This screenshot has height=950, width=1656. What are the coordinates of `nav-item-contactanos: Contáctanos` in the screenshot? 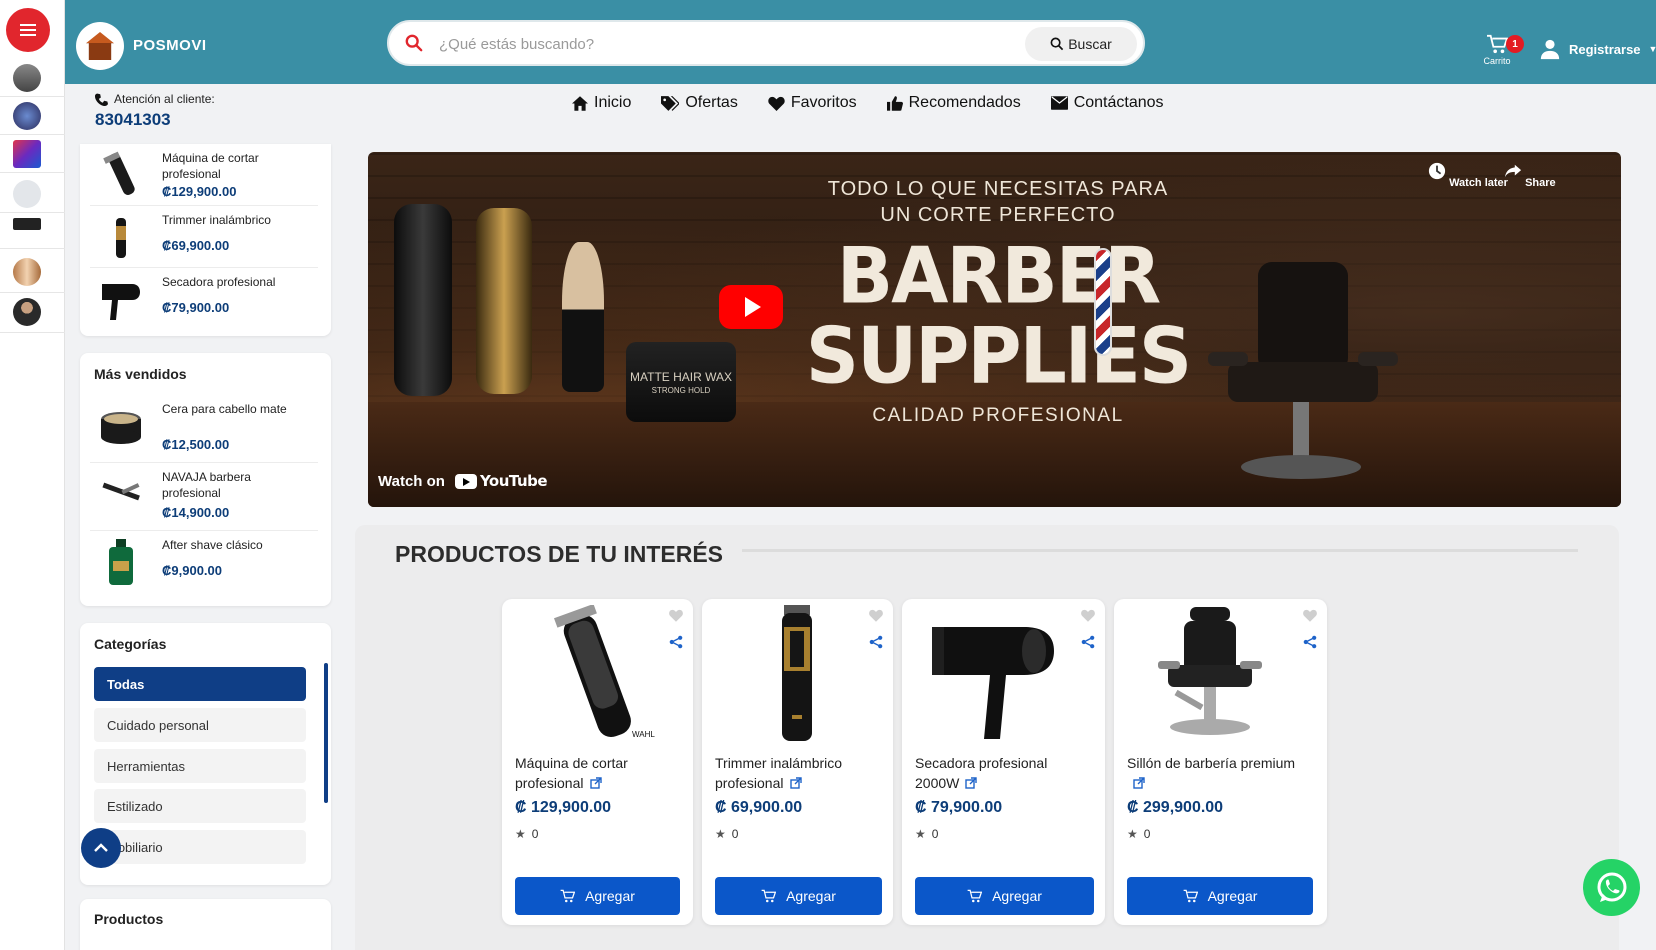 It's located at (1107, 103).